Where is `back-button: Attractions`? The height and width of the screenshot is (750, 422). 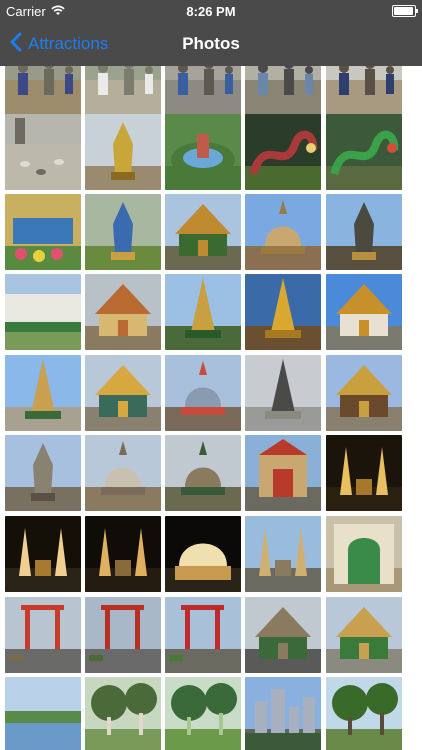 back-button: Attractions is located at coordinates (59, 44).